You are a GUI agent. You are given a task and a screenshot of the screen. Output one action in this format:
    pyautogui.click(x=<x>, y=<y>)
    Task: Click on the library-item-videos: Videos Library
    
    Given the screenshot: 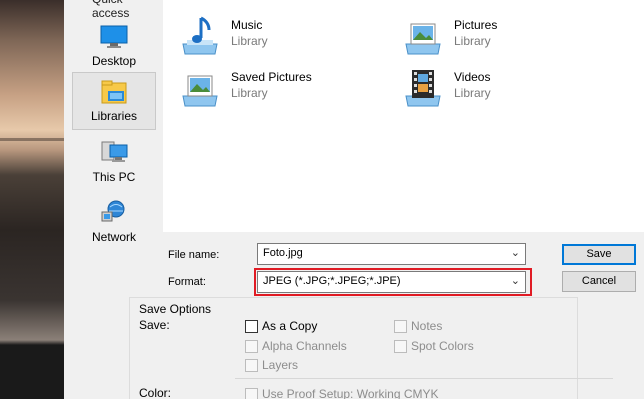 What is the action you would take?
    pyautogui.click(x=494, y=88)
    